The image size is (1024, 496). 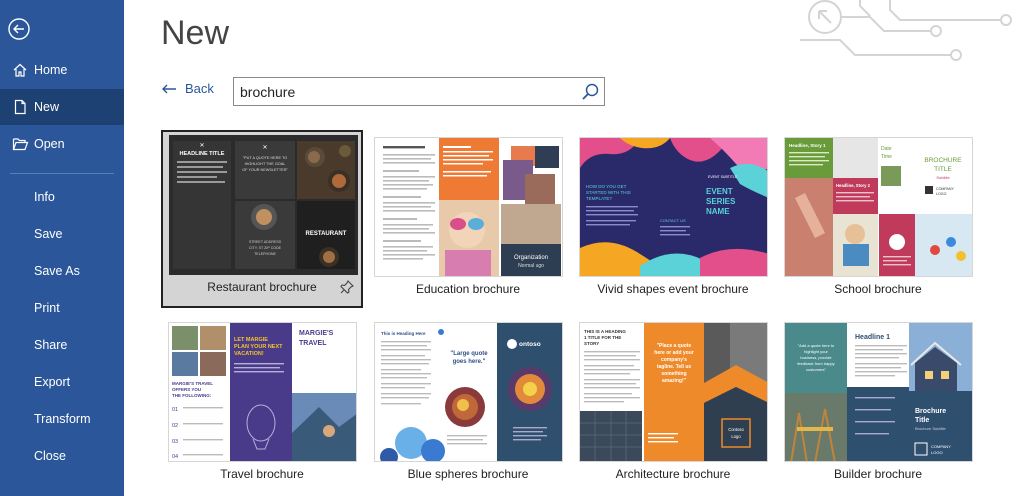 I want to click on svg-text: STARTED WITH THIS, so click(x=608, y=192).